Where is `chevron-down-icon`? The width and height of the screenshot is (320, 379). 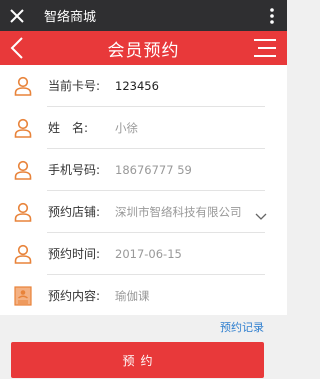 chevron-down-icon is located at coordinates (261, 215).